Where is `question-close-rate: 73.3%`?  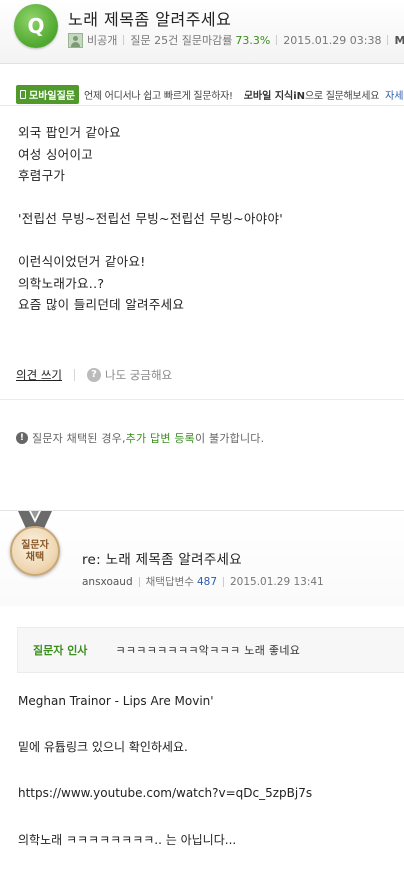 question-close-rate: 73.3% is located at coordinates (253, 40).